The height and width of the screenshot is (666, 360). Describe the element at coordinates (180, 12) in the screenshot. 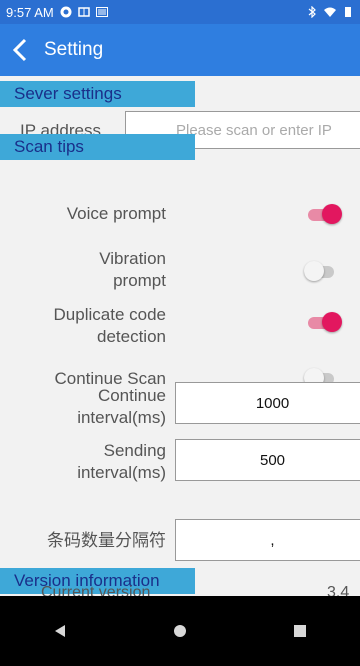

I see `status-bar: 9:57 AM` at that location.